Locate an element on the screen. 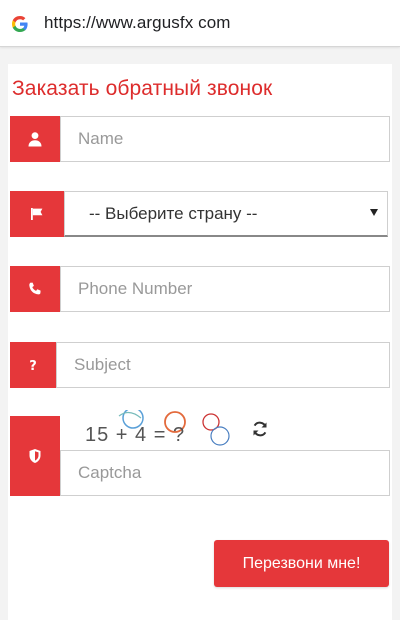 The width and height of the screenshot is (400, 620). name-addon is located at coordinates (35, 139).